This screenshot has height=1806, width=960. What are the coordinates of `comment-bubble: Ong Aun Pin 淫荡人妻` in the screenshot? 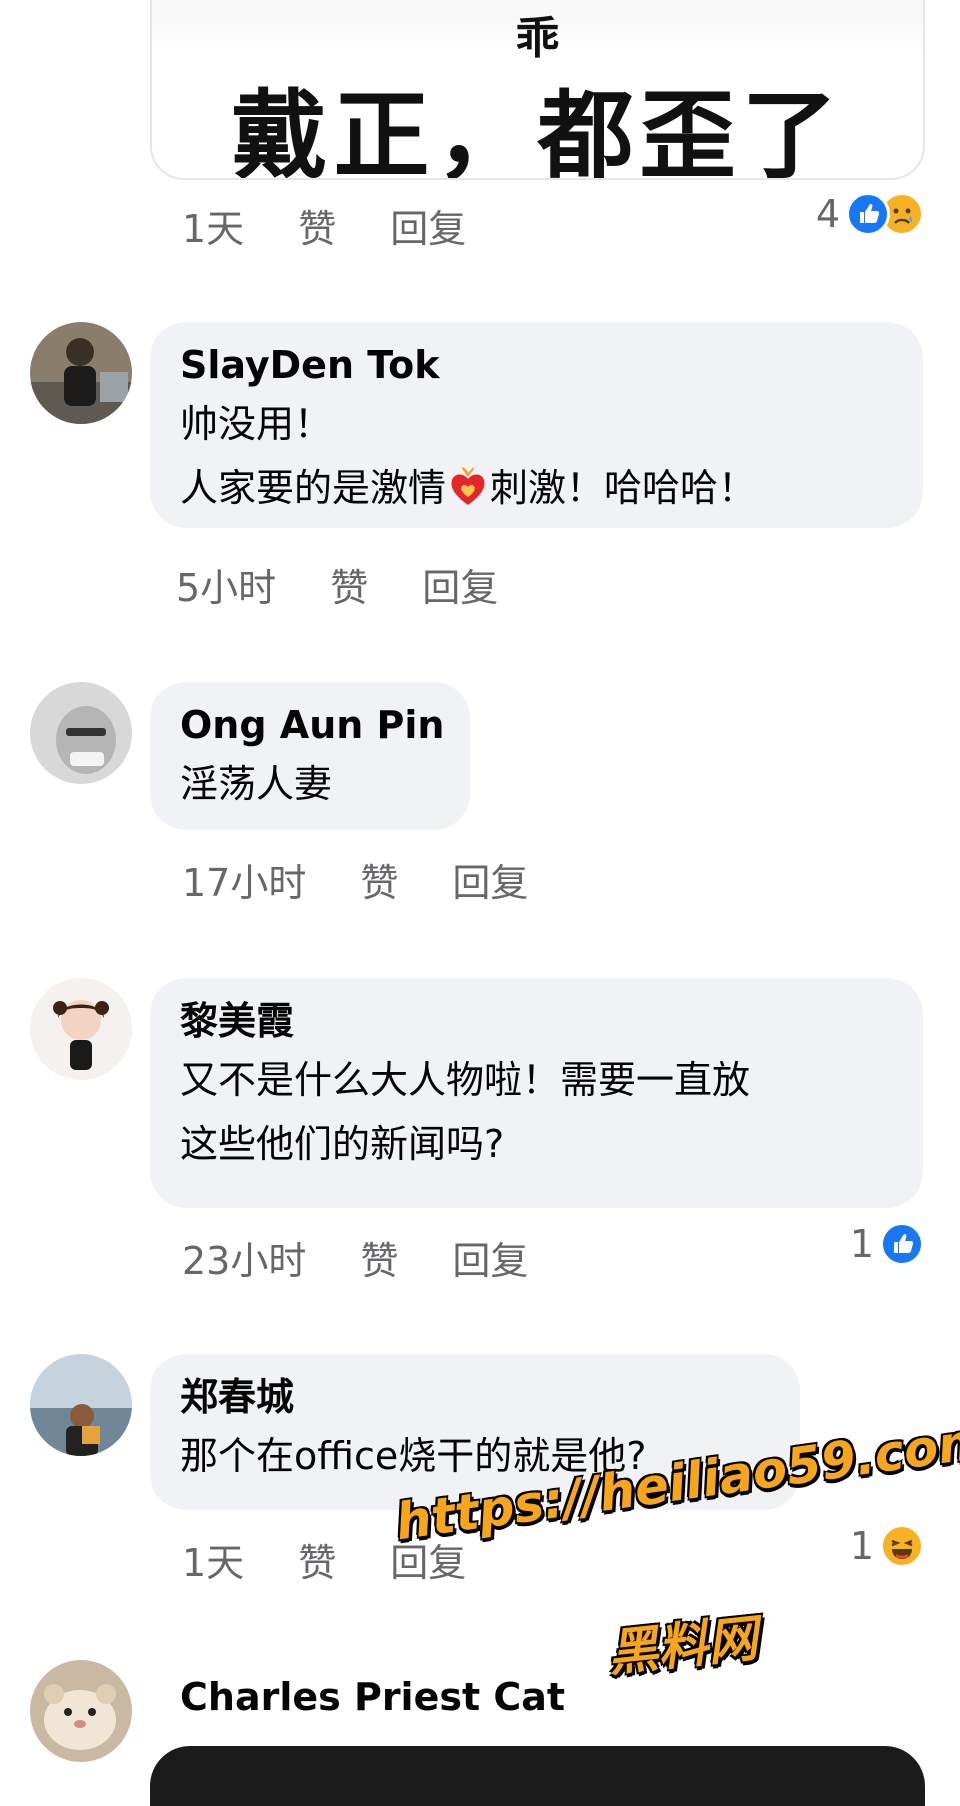 It's located at (310, 756).